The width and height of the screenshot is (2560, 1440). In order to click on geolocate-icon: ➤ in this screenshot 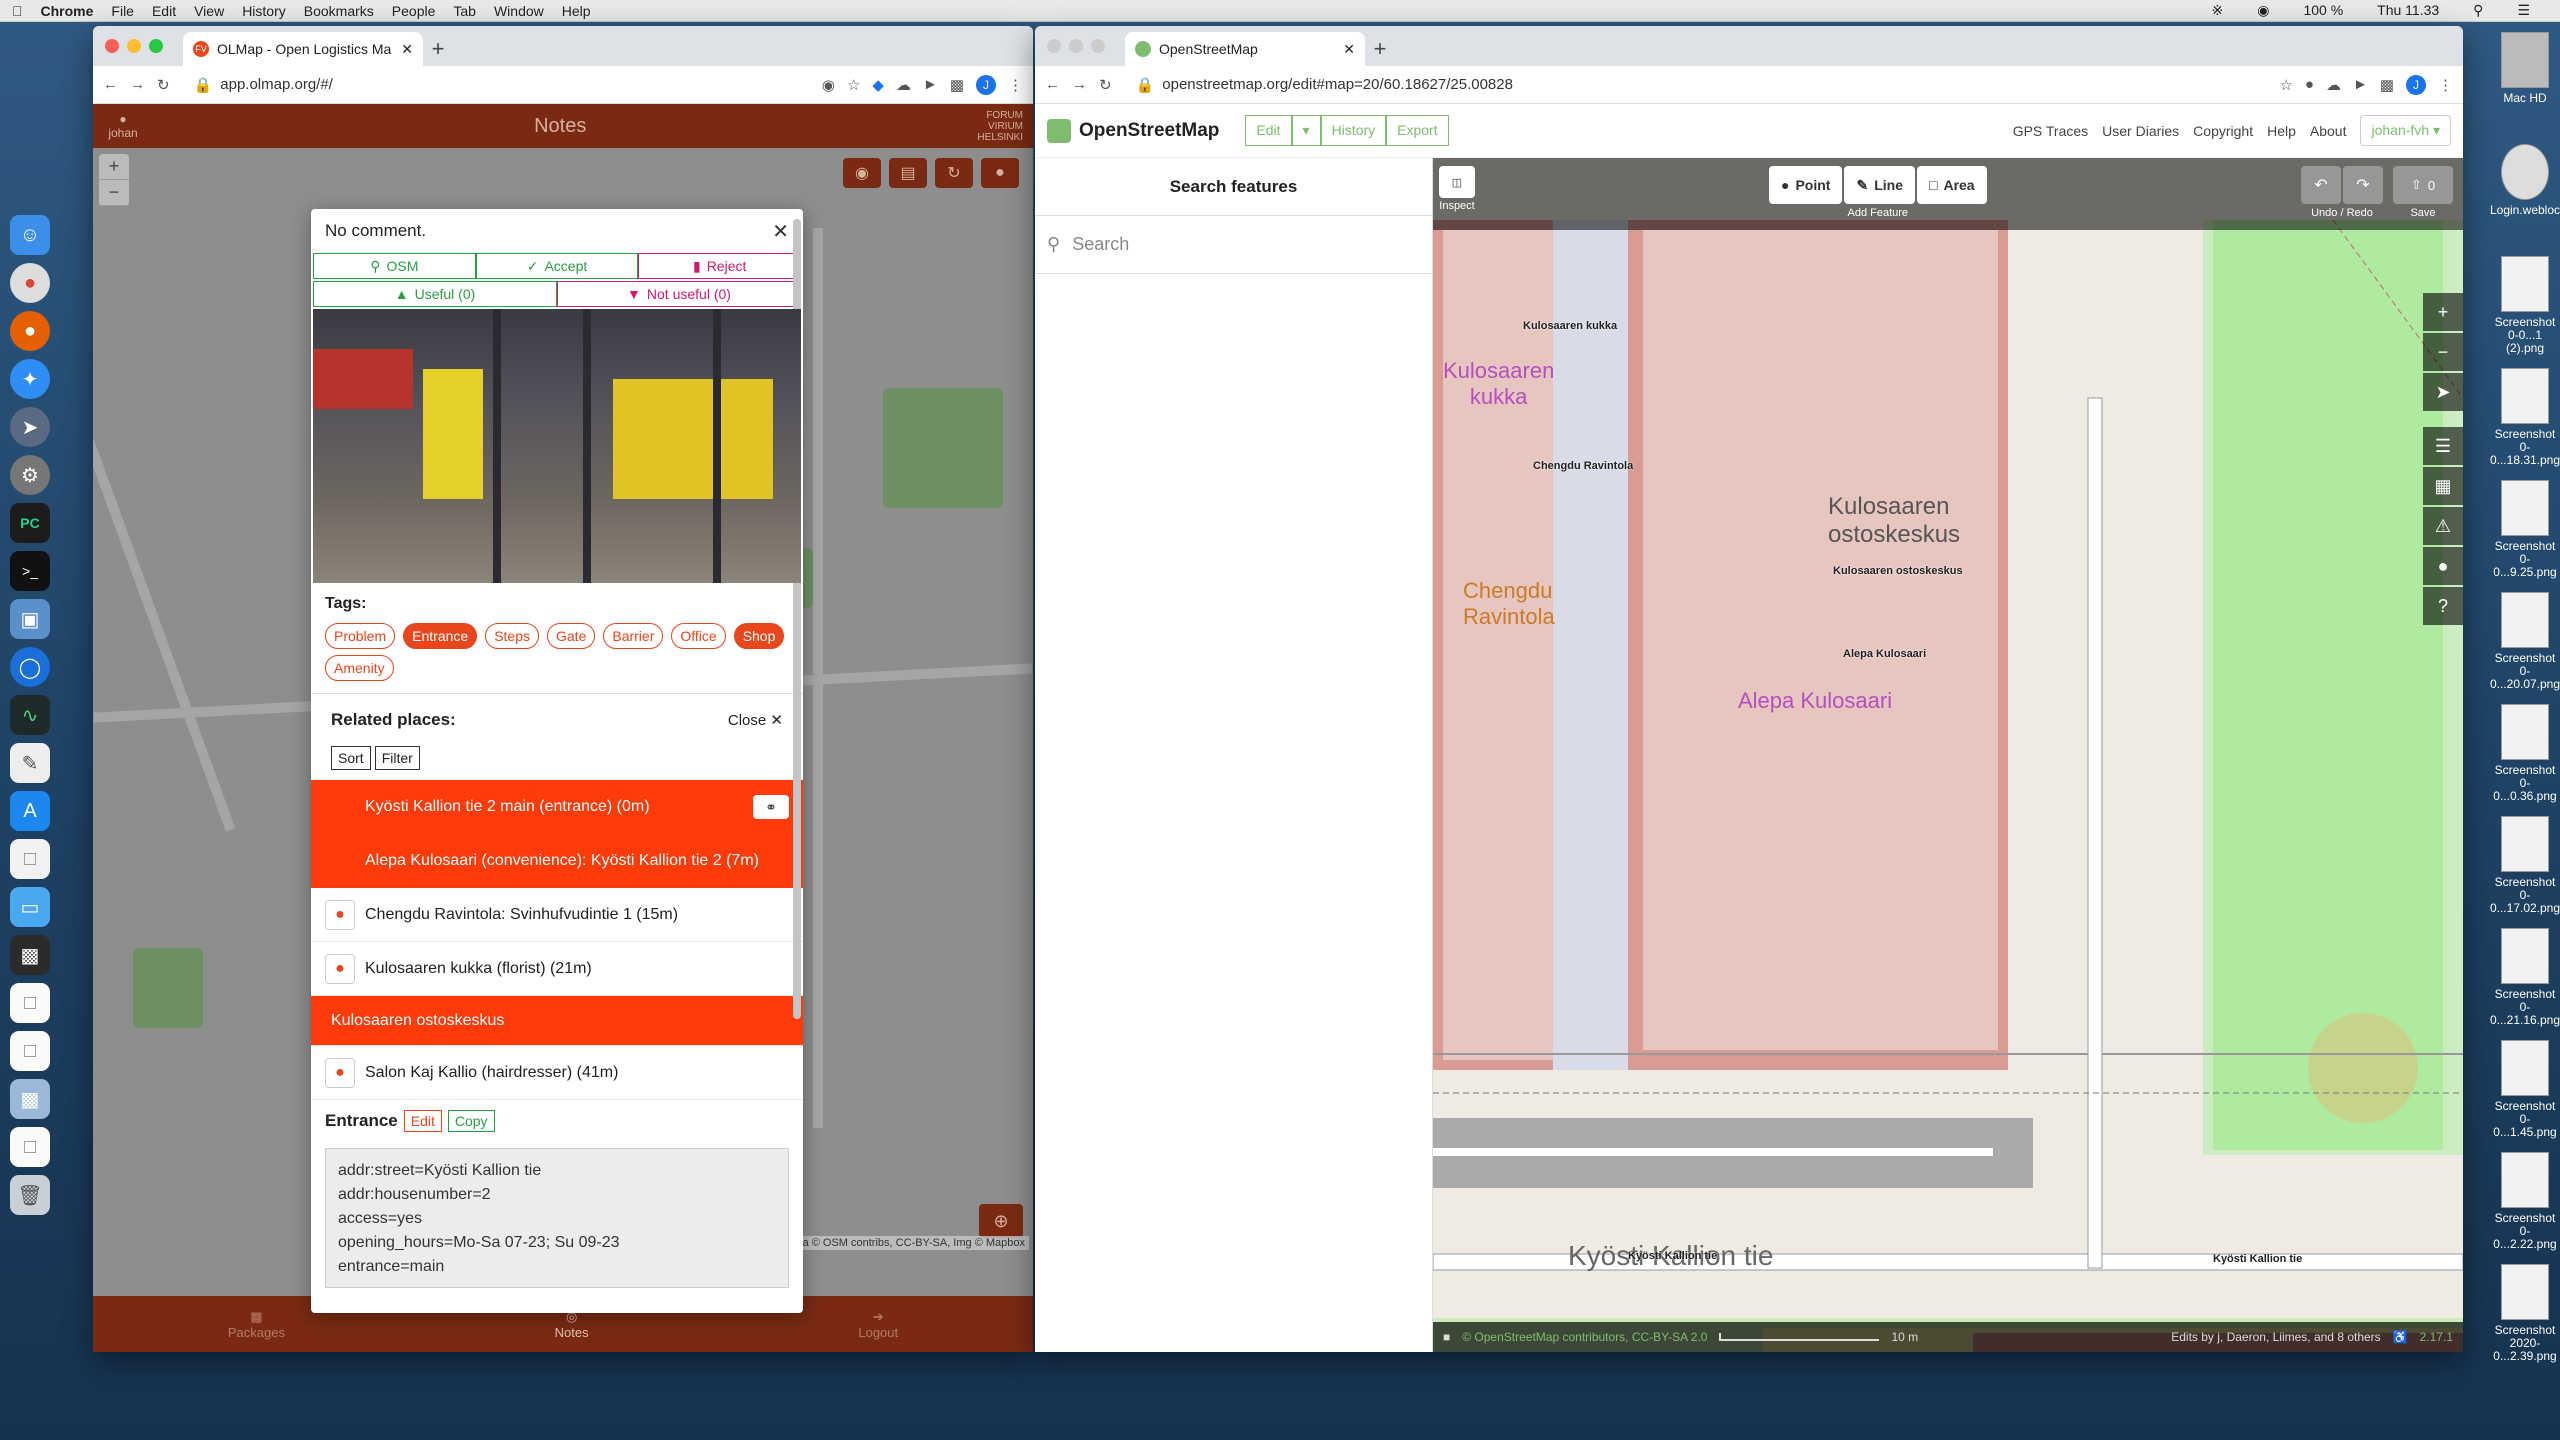, I will do `click(2443, 392)`.